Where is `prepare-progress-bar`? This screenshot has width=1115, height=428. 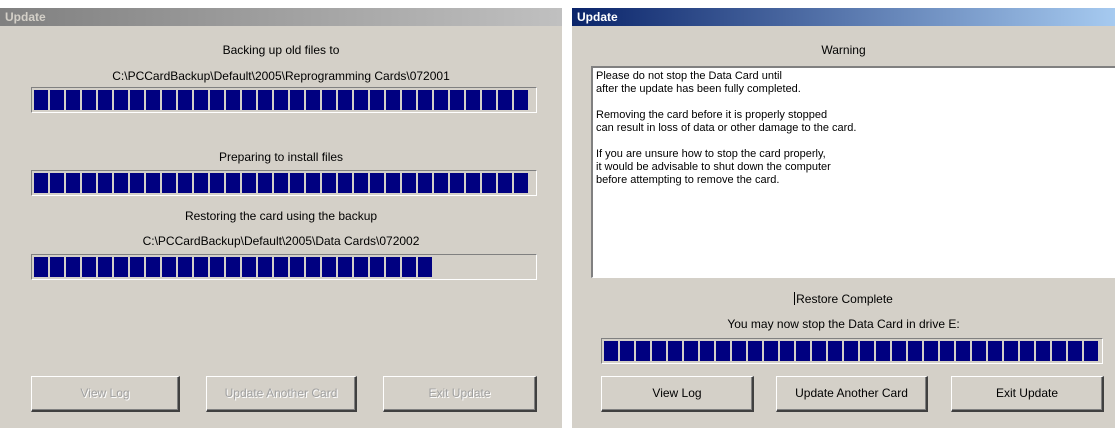
prepare-progress-bar is located at coordinates (284, 183).